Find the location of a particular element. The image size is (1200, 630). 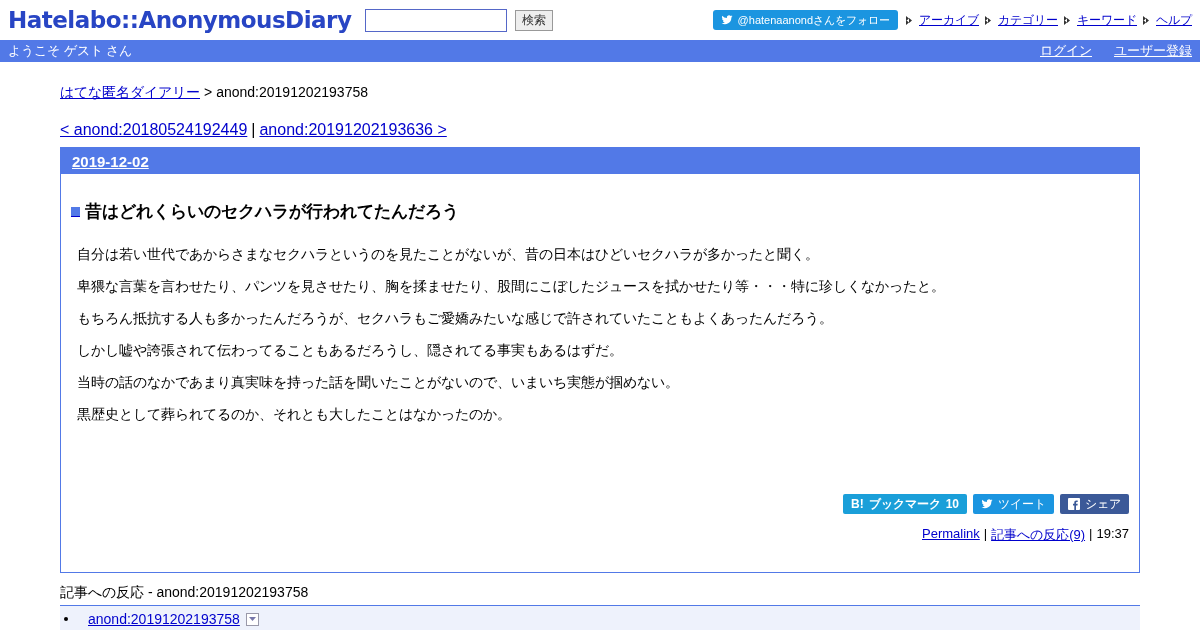

square-icon is located at coordinates (75, 211).